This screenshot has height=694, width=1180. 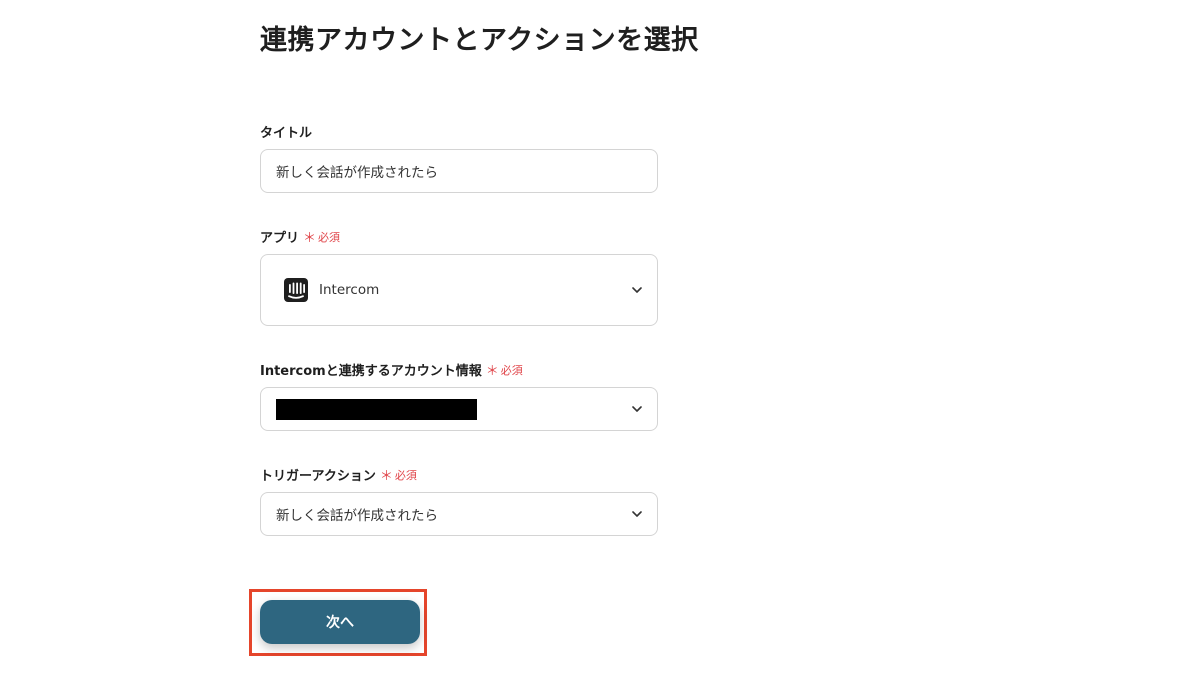 I want to click on trigger-action-value: 新しく会話が作成されたら, so click(x=357, y=516).